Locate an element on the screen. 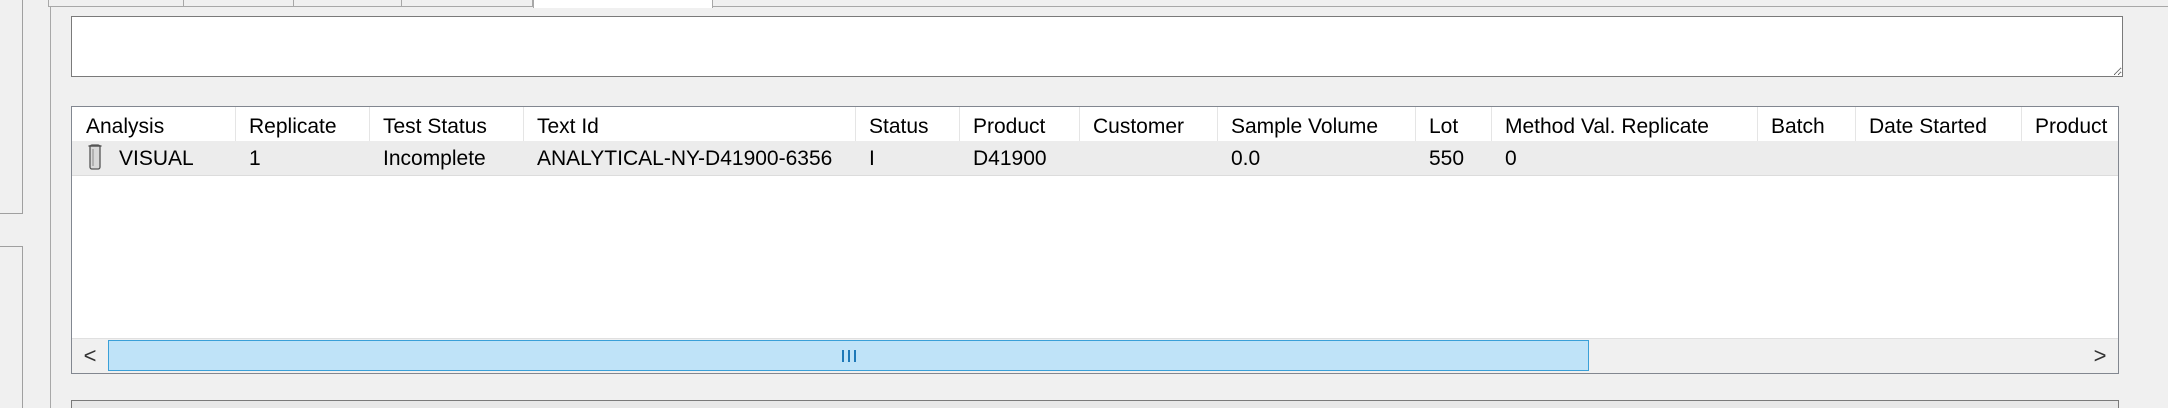  chevron-left-icon: < is located at coordinates (90, 355).